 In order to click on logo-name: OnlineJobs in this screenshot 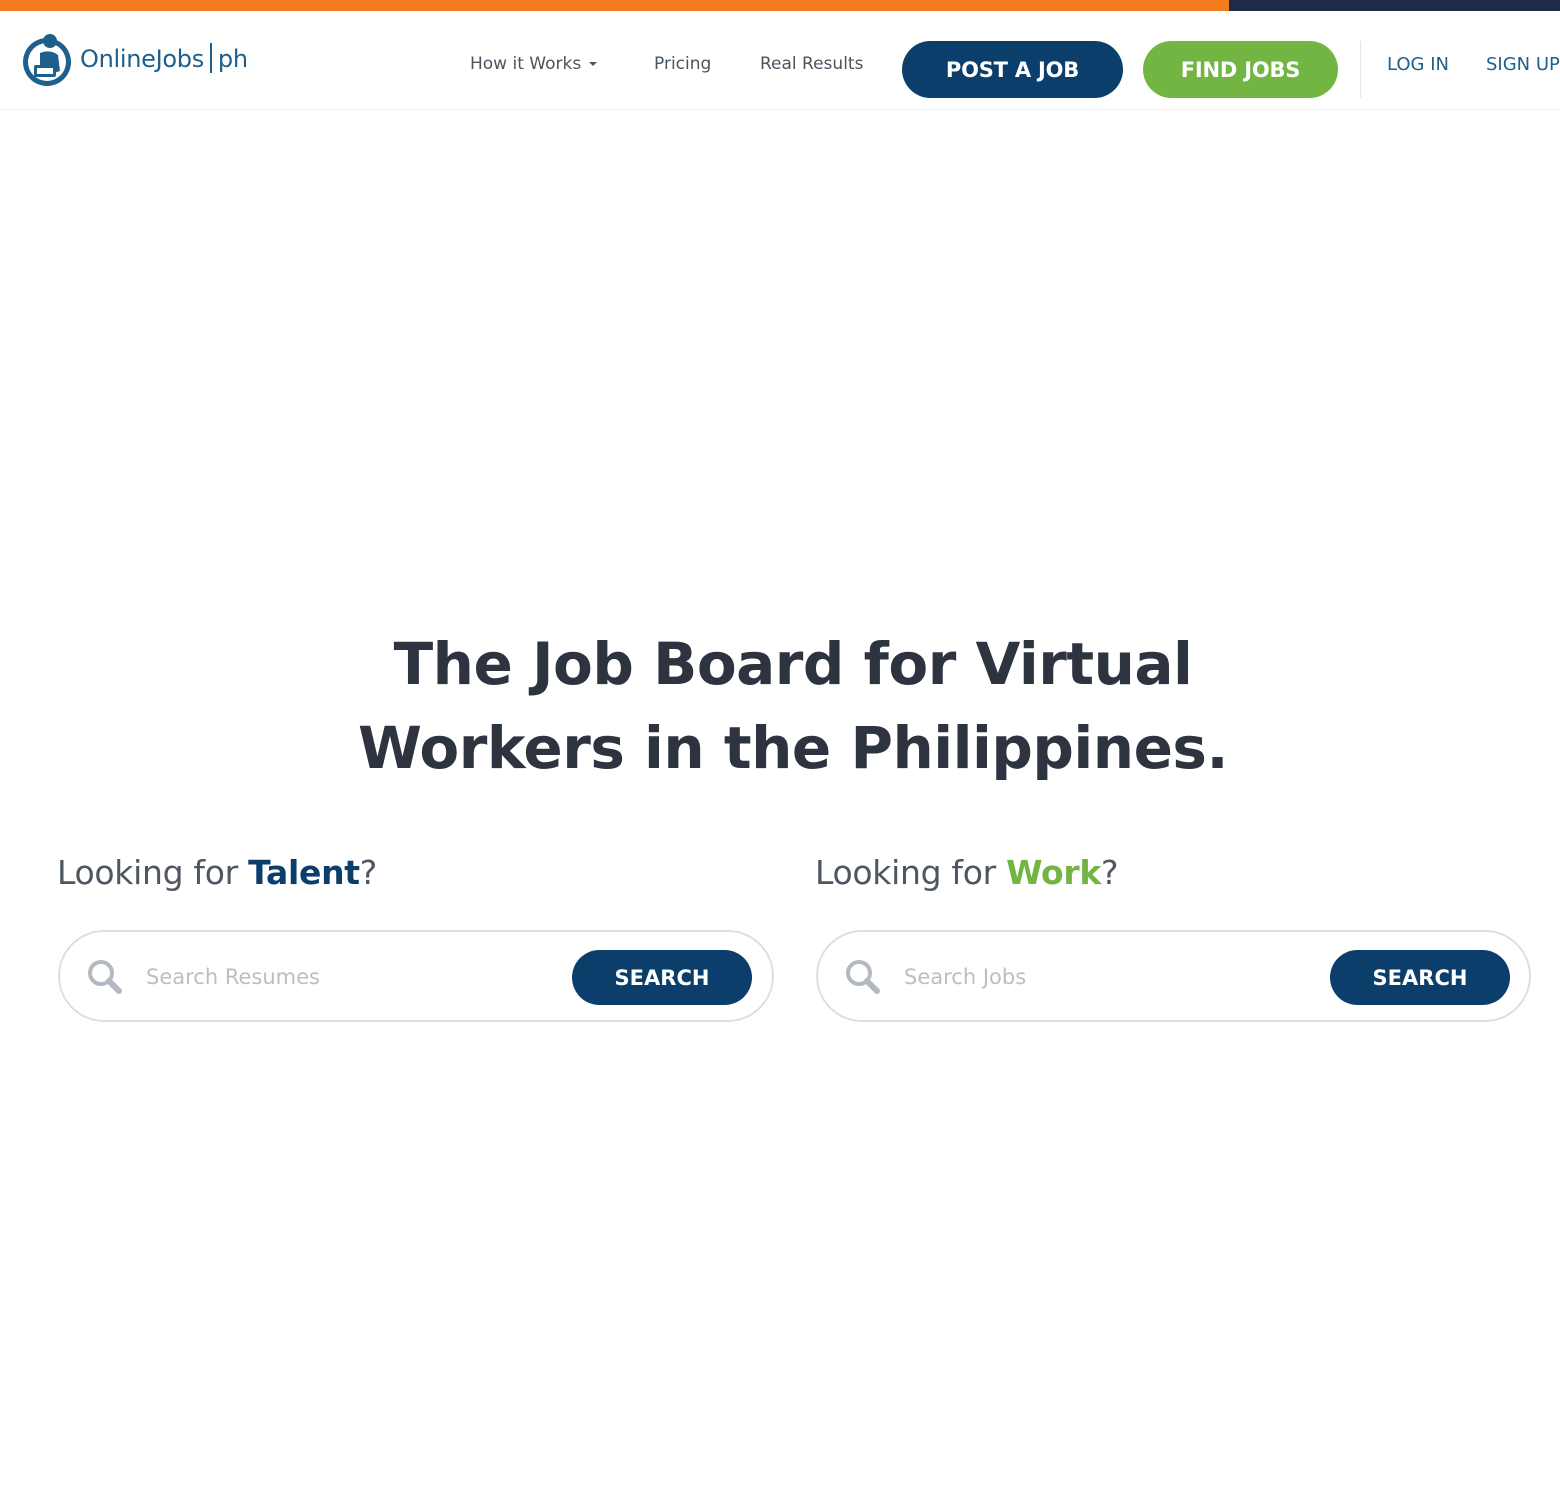, I will do `click(142, 59)`.